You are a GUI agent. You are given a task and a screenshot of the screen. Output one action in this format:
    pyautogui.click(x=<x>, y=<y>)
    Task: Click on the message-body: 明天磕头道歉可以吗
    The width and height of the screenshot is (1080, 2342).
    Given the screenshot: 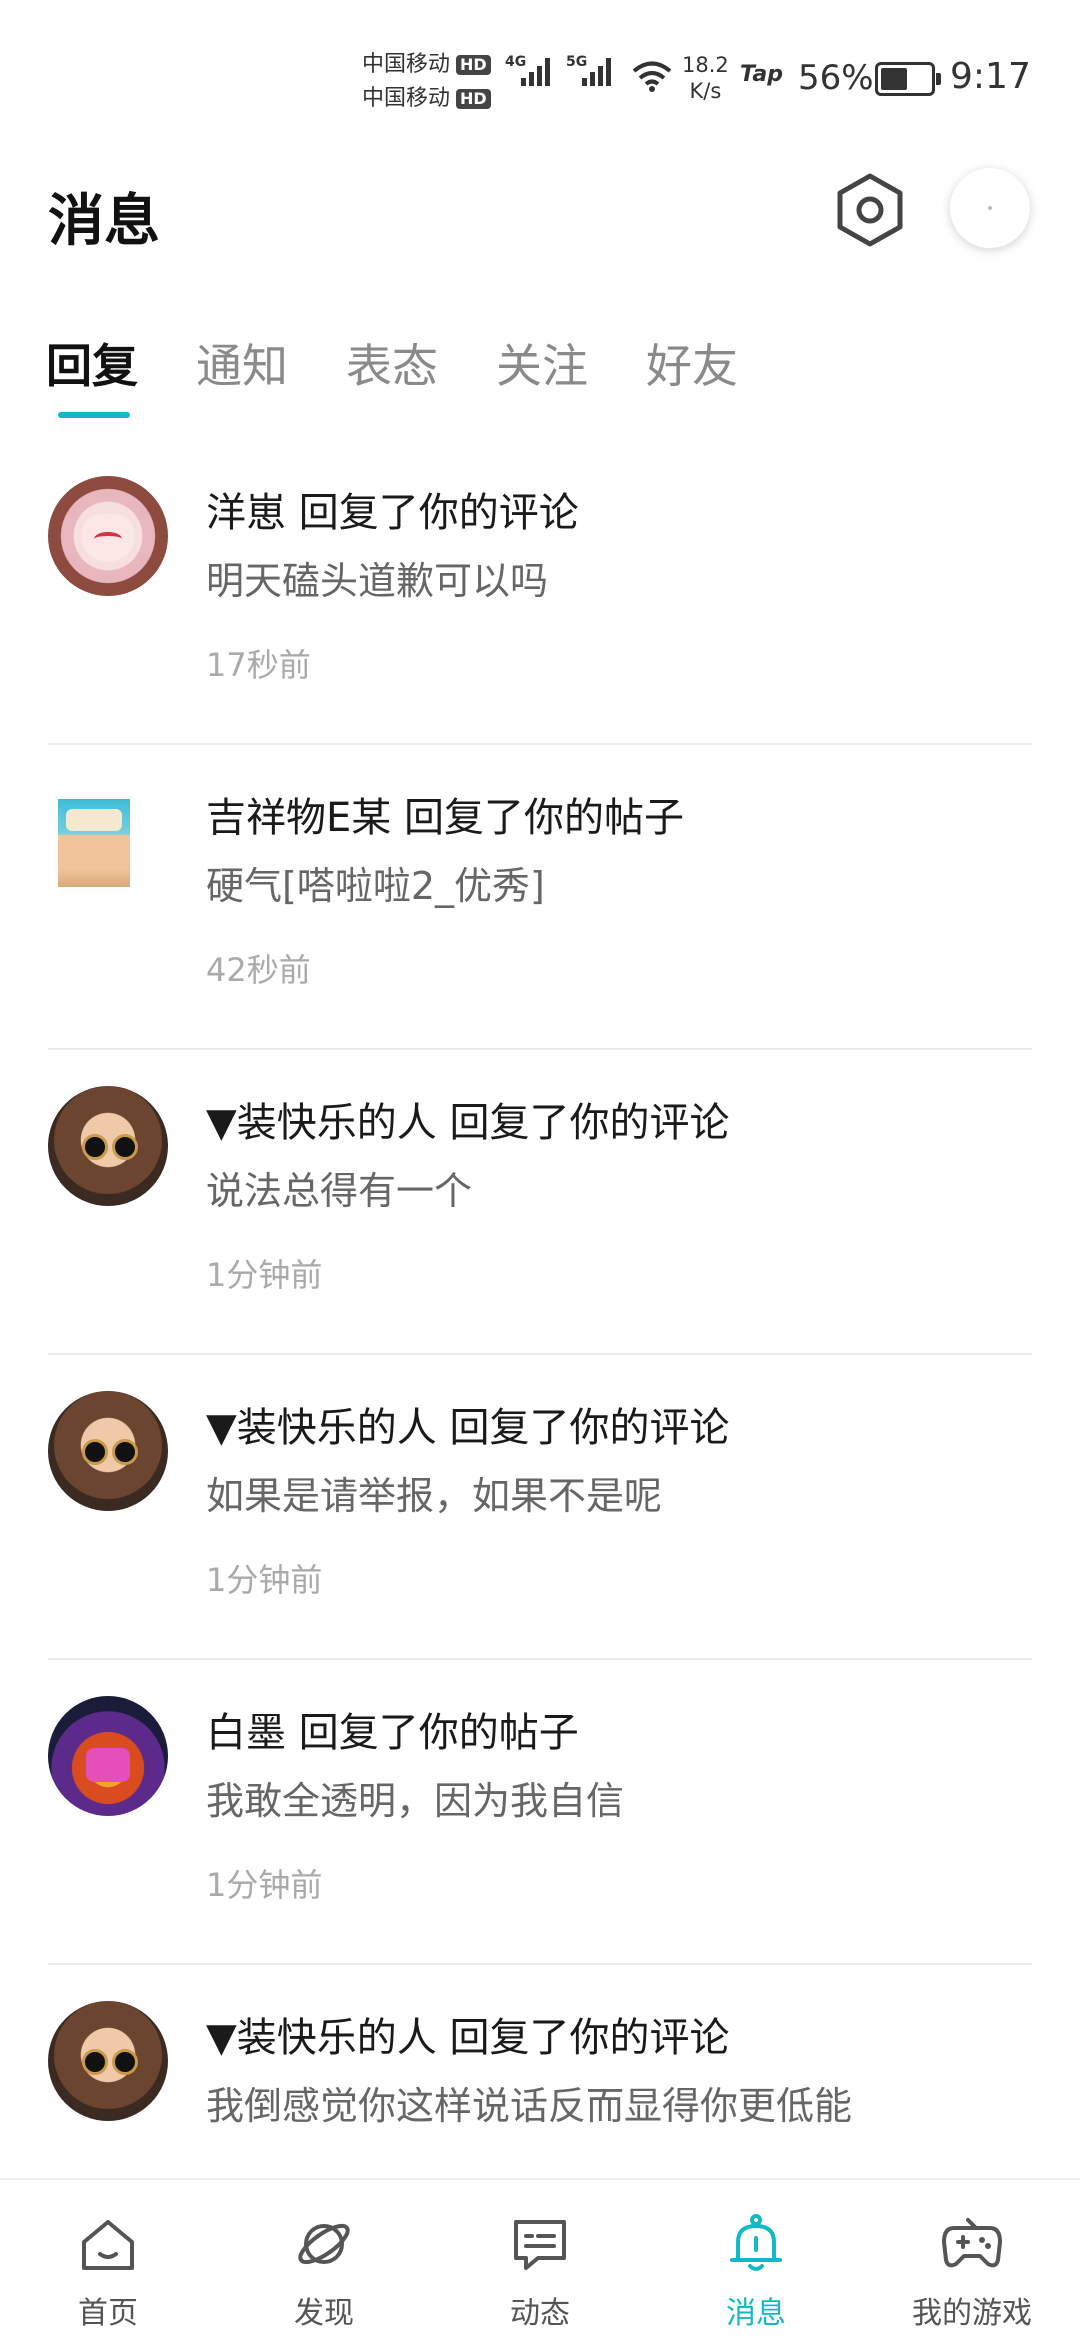 What is the action you would take?
    pyautogui.click(x=377, y=581)
    